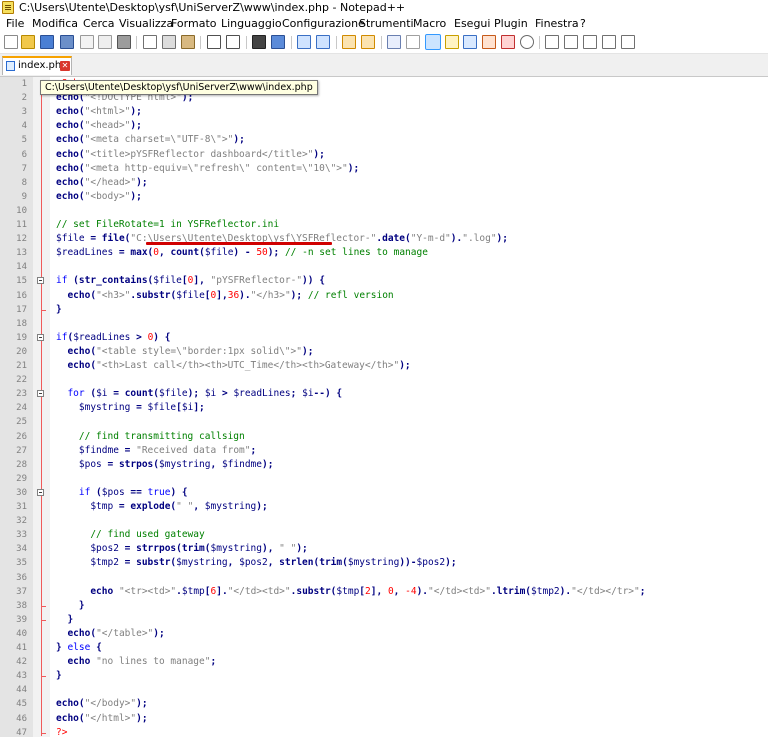 The width and height of the screenshot is (768, 740). Describe the element at coordinates (384, 704) in the screenshot. I see `code-line: 45 echo("</body>");` at that location.